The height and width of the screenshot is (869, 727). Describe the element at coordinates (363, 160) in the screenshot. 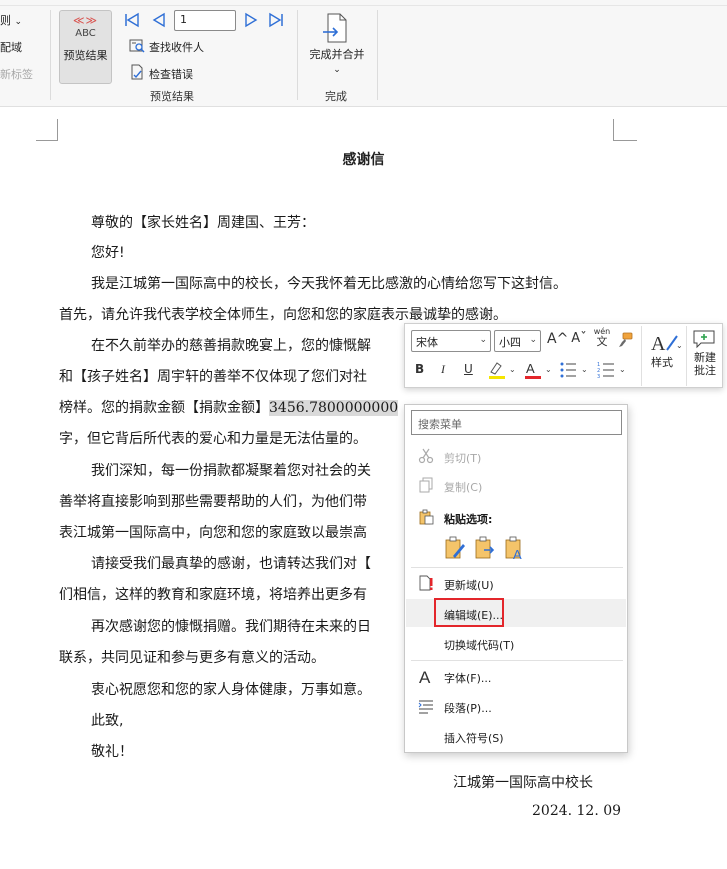

I see `letter-title: 感谢信` at that location.